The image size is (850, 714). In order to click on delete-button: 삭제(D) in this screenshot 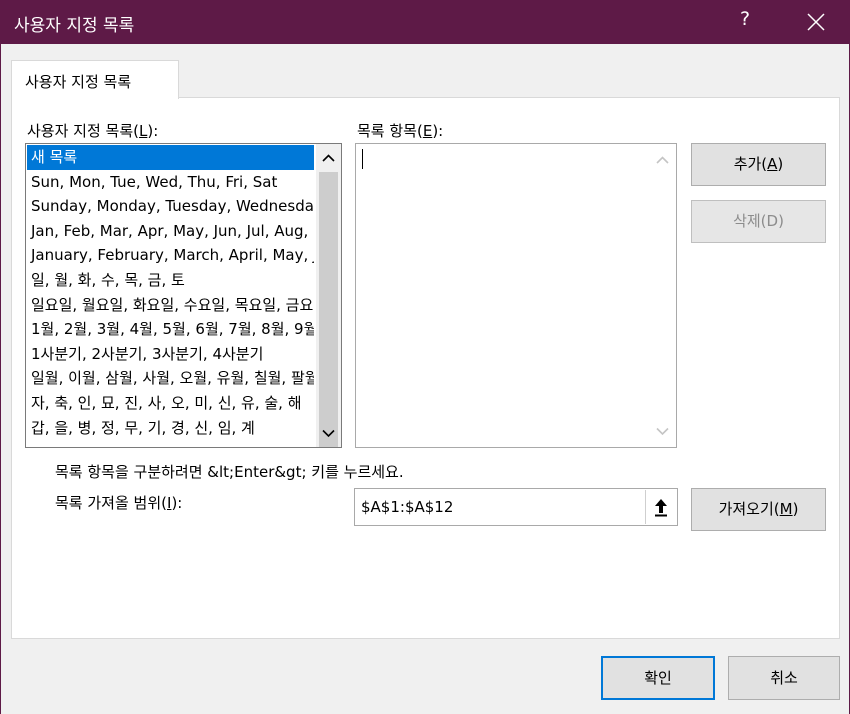, I will do `click(758, 221)`.